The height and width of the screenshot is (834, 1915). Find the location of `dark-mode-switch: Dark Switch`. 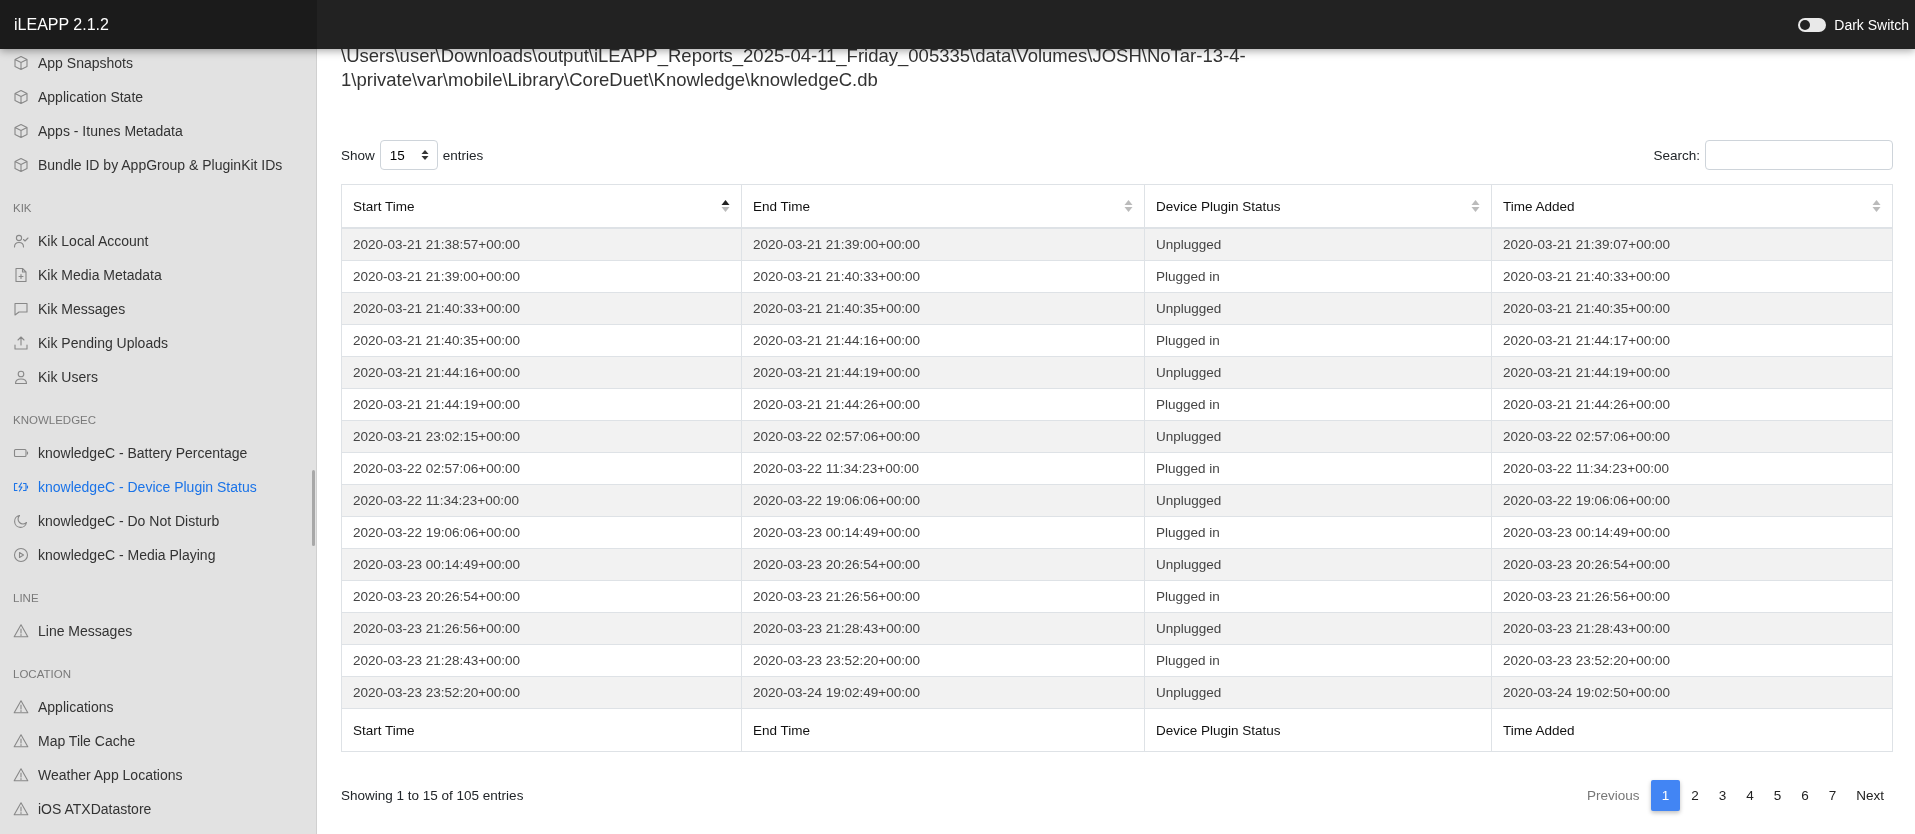

dark-mode-switch: Dark Switch is located at coordinates (1853, 24).